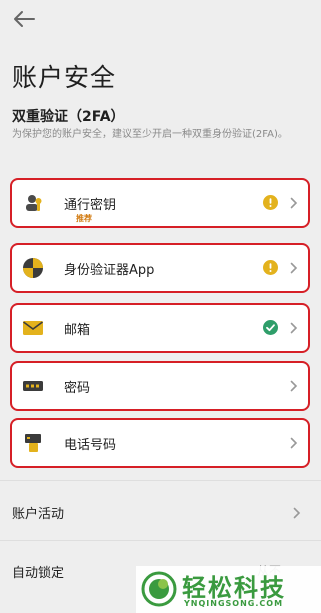 This screenshot has width=321, height=613. What do you see at coordinates (77, 388) in the screenshot?
I see `option-label: 密码` at bounding box center [77, 388].